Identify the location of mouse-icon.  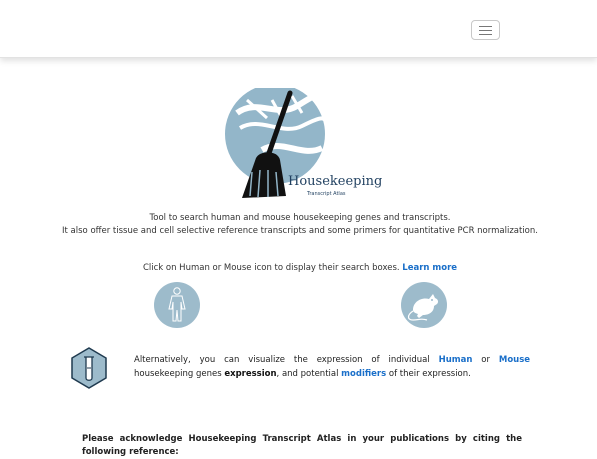
(424, 305).